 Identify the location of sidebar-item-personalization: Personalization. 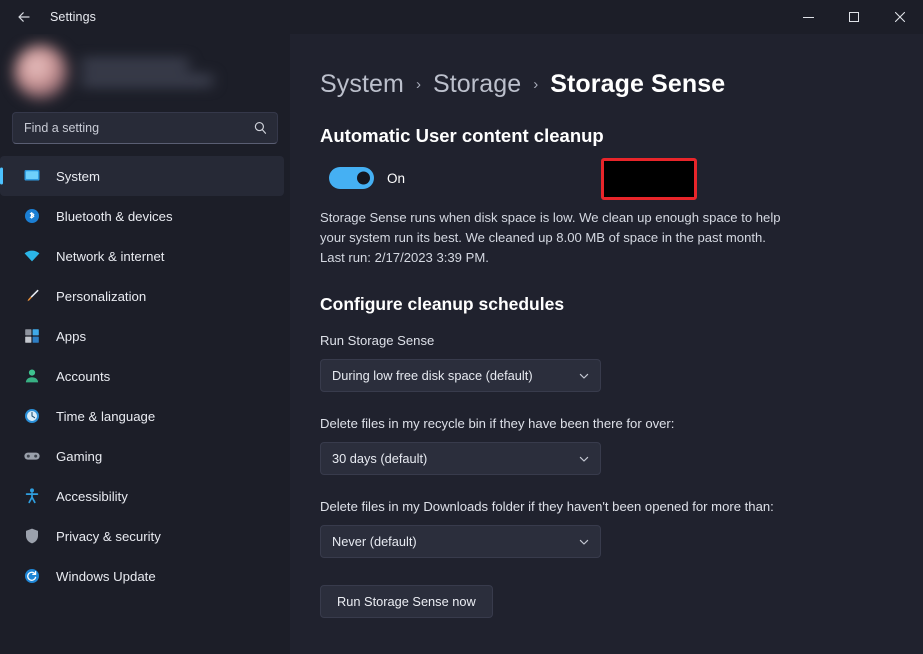
(142, 296).